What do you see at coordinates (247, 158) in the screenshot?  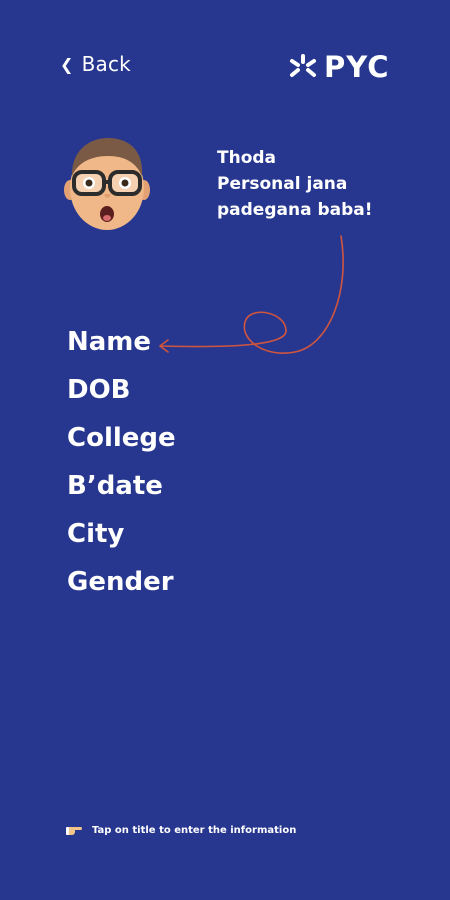 I see `speech-line-1: Thoda` at bounding box center [247, 158].